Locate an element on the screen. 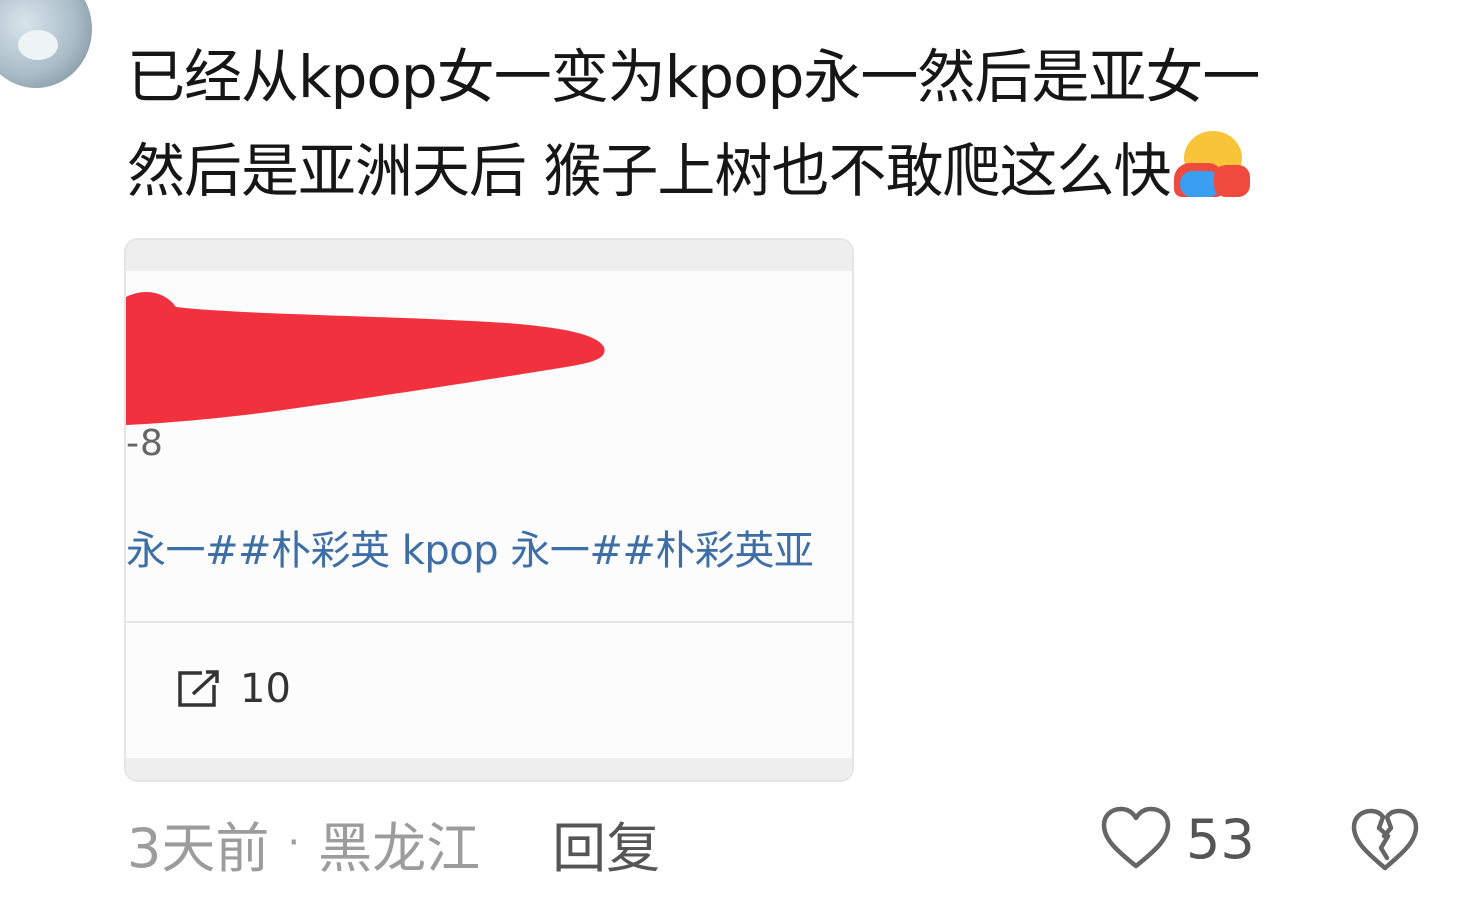  reply-button: 回复 is located at coordinates (606, 843).